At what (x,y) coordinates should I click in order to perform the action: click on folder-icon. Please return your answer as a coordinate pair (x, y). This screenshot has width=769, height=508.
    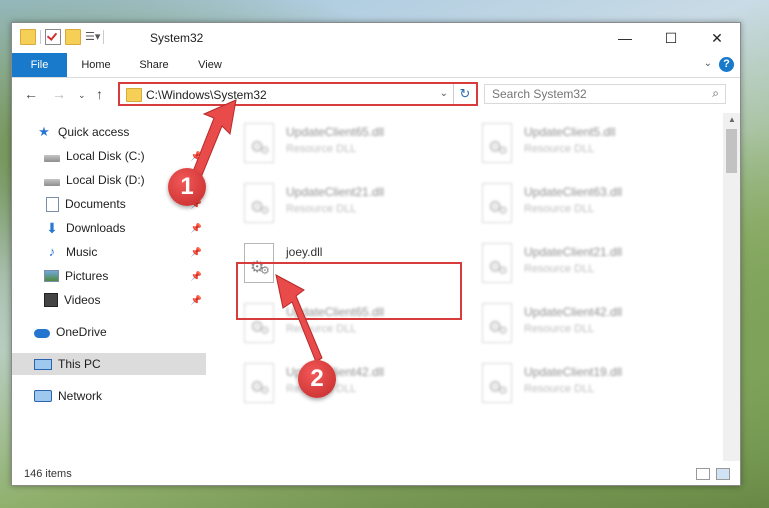
    Looking at the image, I should click on (134, 95).